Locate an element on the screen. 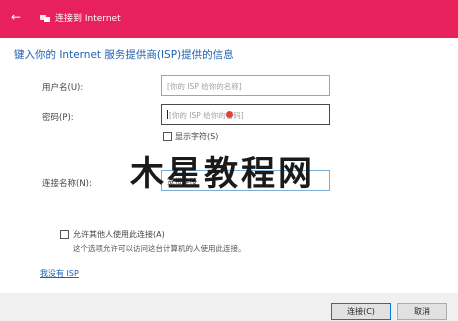 The height and width of the screenshot is (321, 458). connection-name-label: 连接名称(N): is located at coordinates (67, 184).